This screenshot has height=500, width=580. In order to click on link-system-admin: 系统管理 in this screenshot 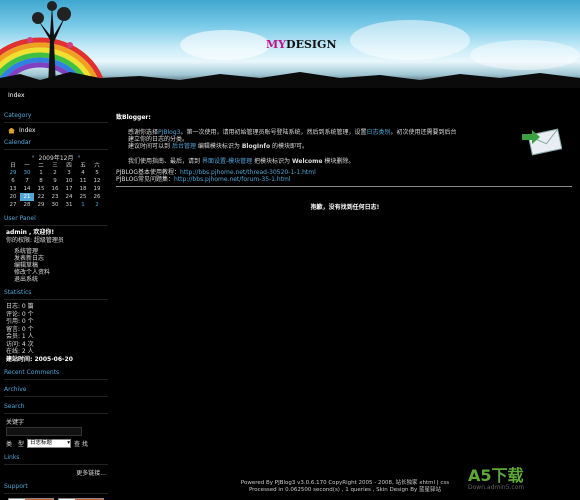, I will do `click(61, 251)`.